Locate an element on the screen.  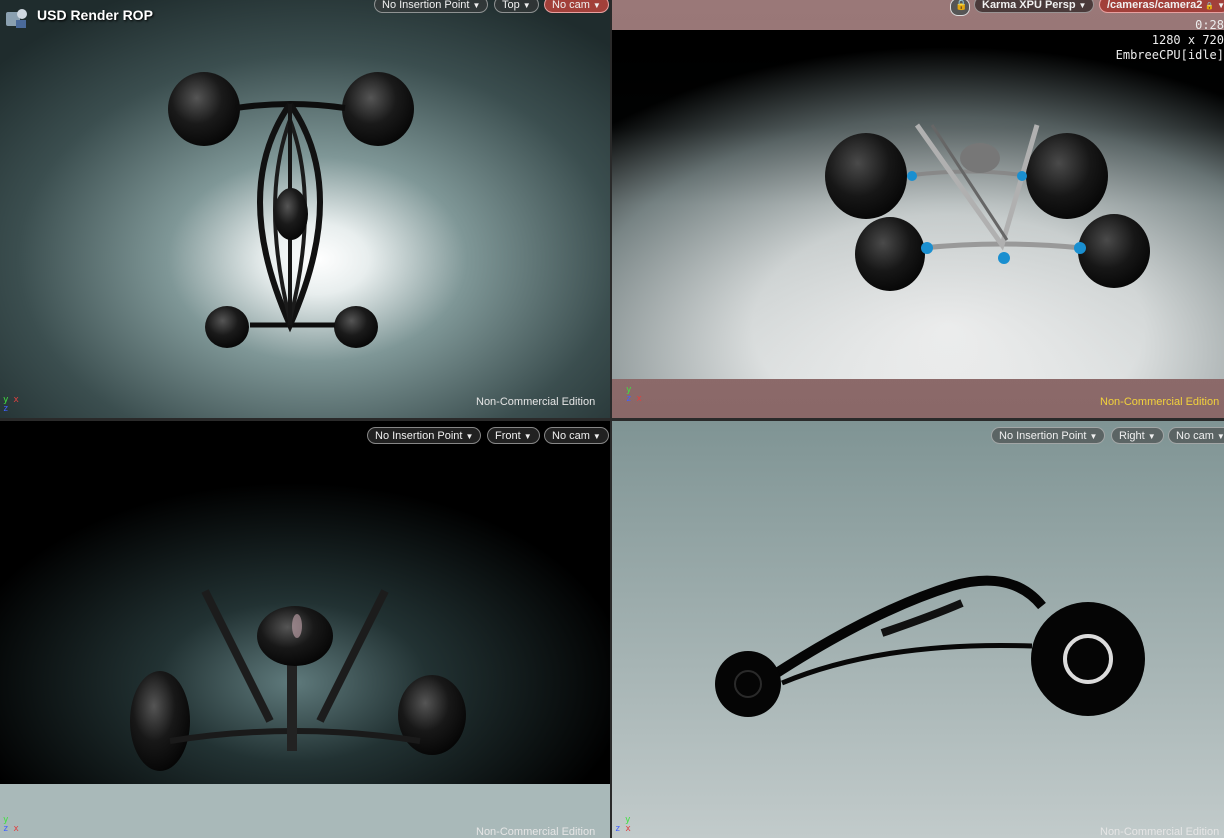
camera-path-menu: /cameras/camera2 🔒 ▼ is located at coordinates (1161, 6).